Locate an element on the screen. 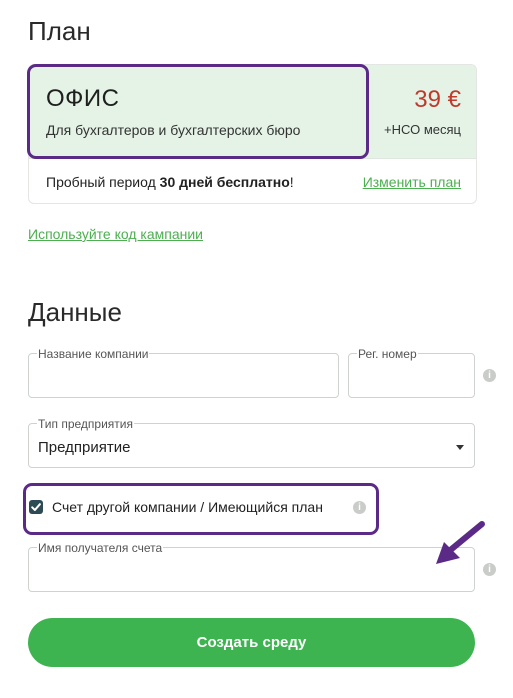  enterprise-type-label: Тип предприятия is located at coordinates (85, 424).